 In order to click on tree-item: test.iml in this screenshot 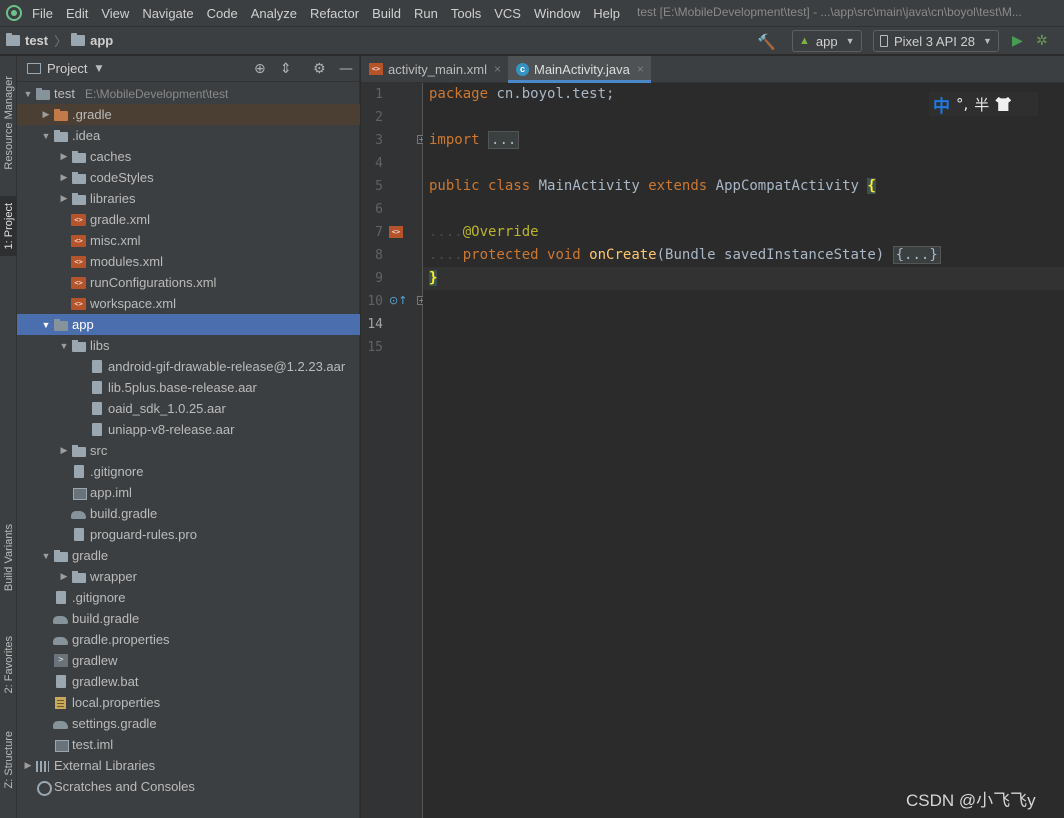, I will do `click(188, 744)`.